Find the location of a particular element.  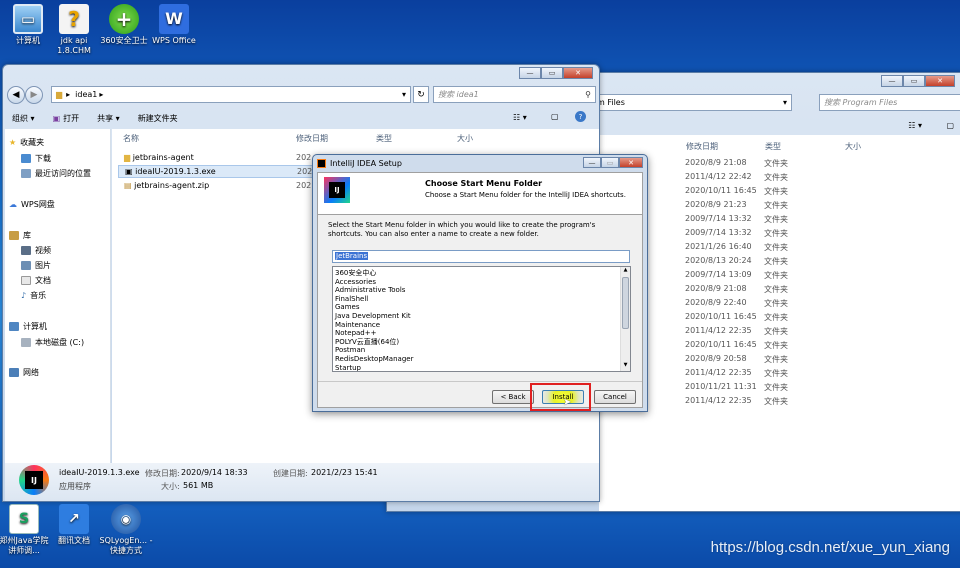

scroll-thumb is located at coordinates (625, 303).